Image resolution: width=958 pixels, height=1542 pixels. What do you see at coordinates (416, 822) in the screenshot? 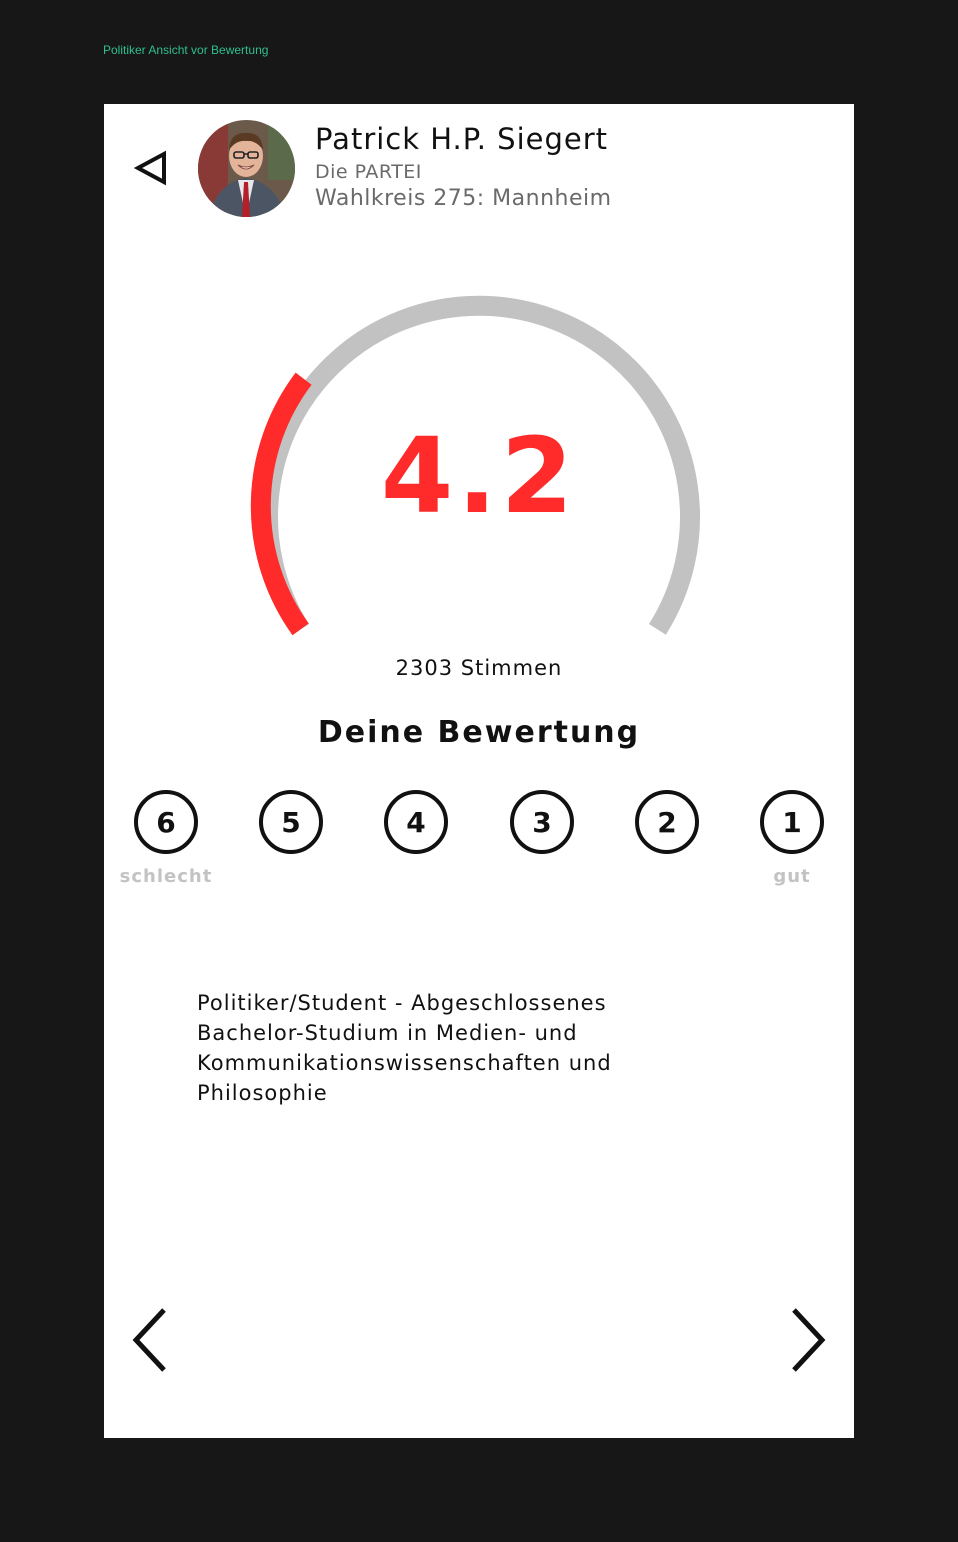
I see `rating-option-4: 4` at bounding box center [416, 822].